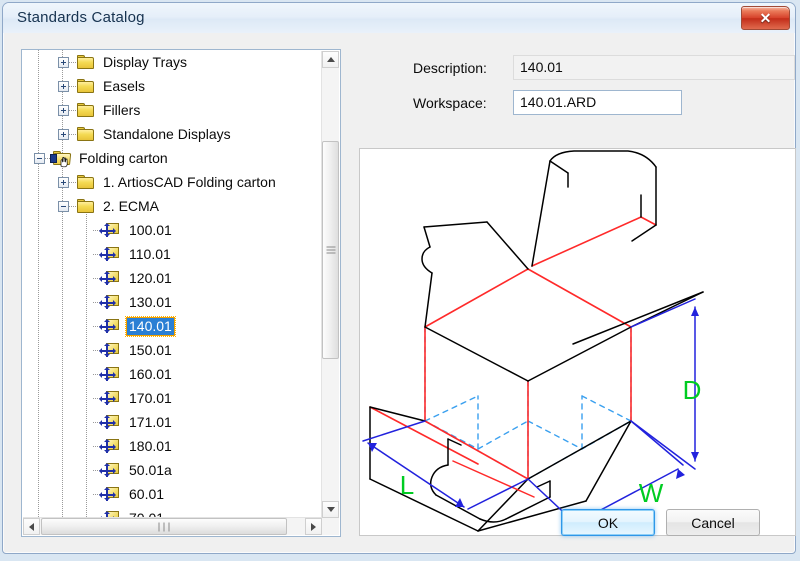 The height and width of the screenshot is (561, 800). I want to click on tree-item: 160.01, so click(173, 374).